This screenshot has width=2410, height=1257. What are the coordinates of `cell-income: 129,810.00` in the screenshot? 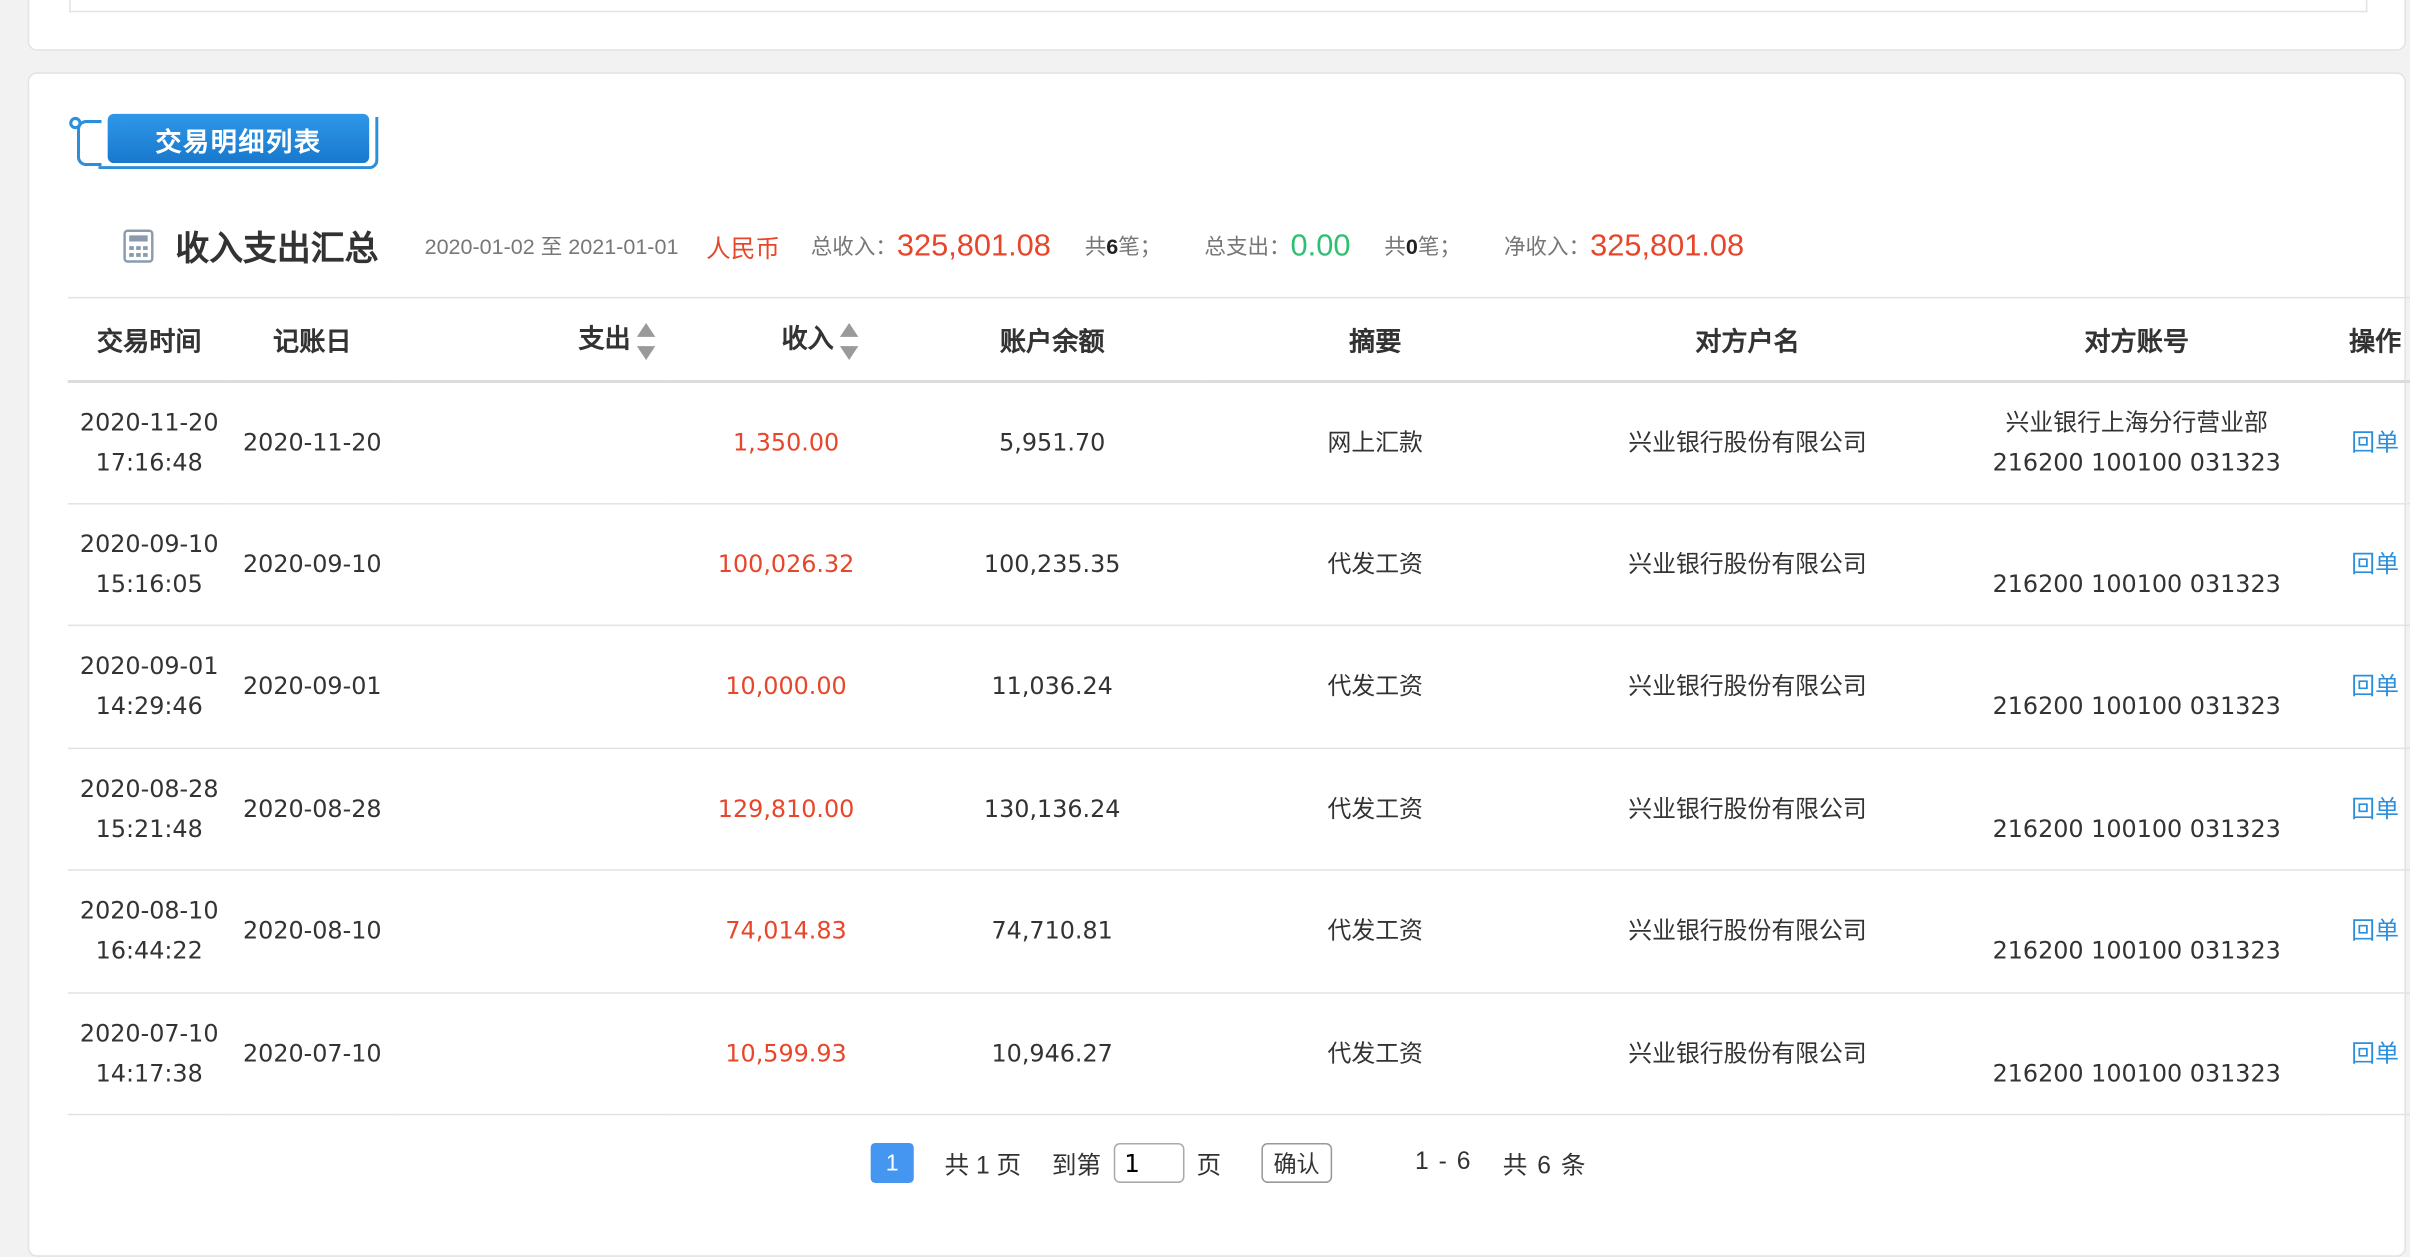 It's located at (786, 809).